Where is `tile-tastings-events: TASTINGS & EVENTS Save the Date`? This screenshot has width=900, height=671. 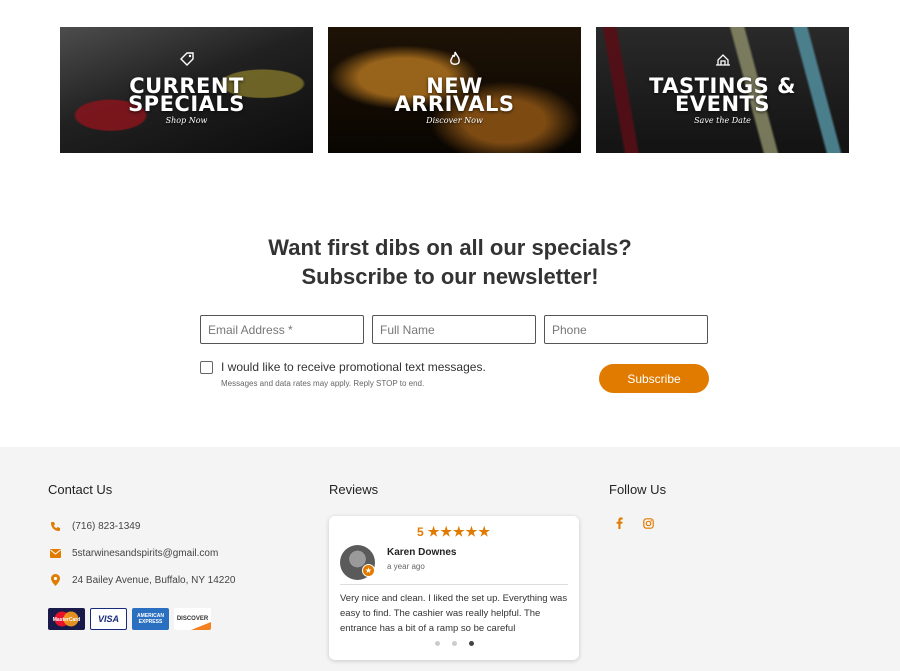 tile-tastings-events: TASTINGS & EVENTS Save the Date is located at coordinates (722, 90).